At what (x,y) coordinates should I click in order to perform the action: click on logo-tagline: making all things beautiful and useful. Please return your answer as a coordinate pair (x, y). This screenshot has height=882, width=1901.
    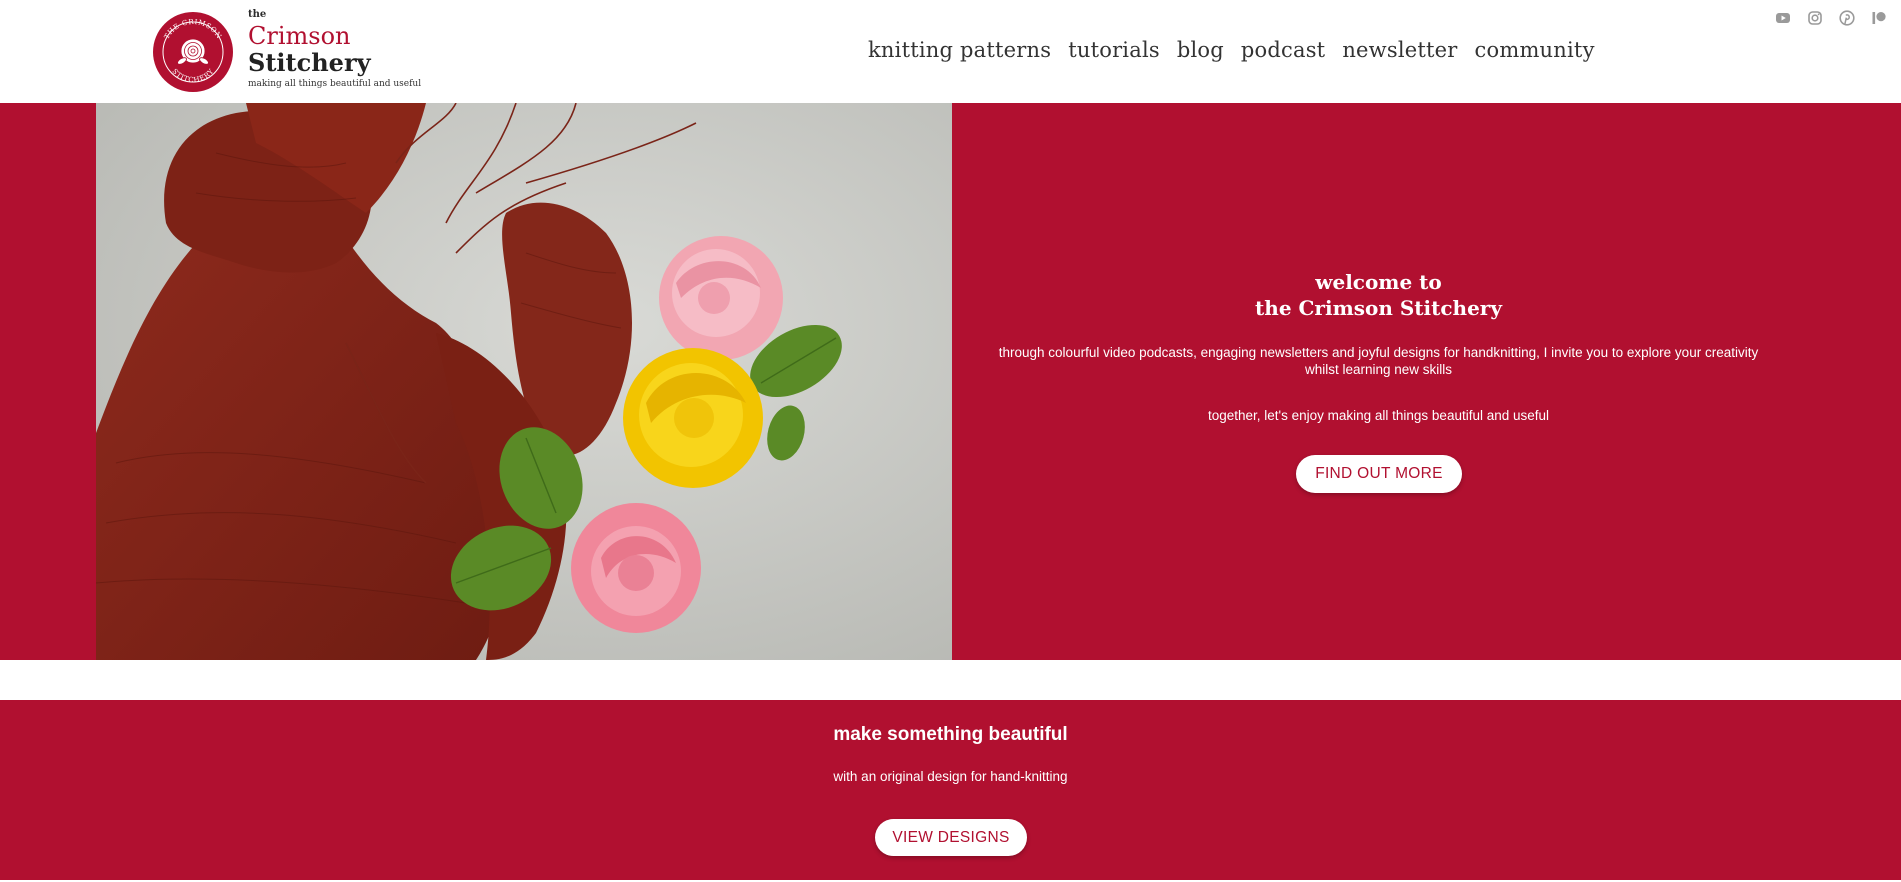
    Looking at the image, I should click on (335, 84).